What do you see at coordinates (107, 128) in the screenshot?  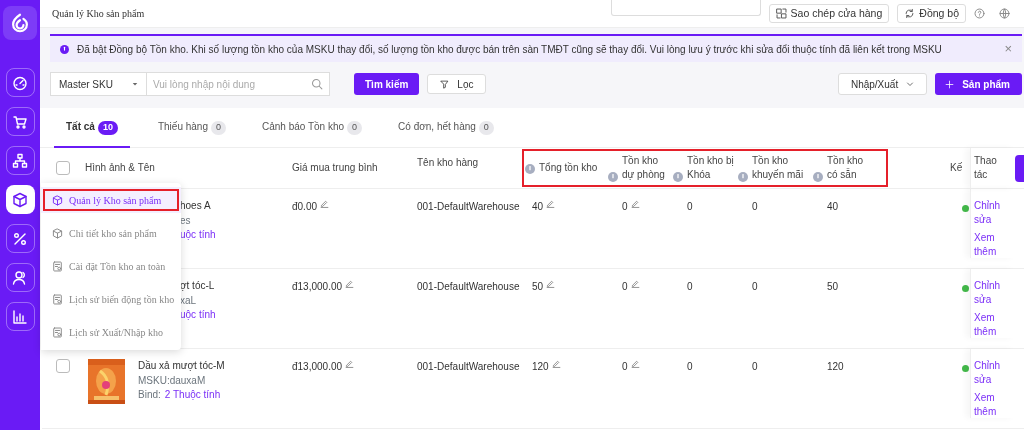 I see `count-badge: 10` at bounding box center [107, 128].